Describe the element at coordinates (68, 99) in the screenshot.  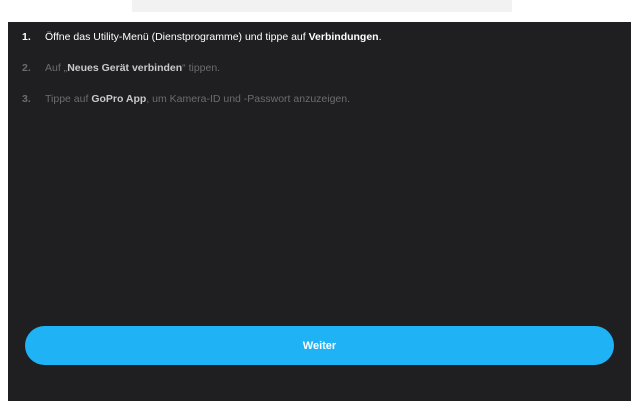
I see `step-text-start: Tippe auf` at that location.